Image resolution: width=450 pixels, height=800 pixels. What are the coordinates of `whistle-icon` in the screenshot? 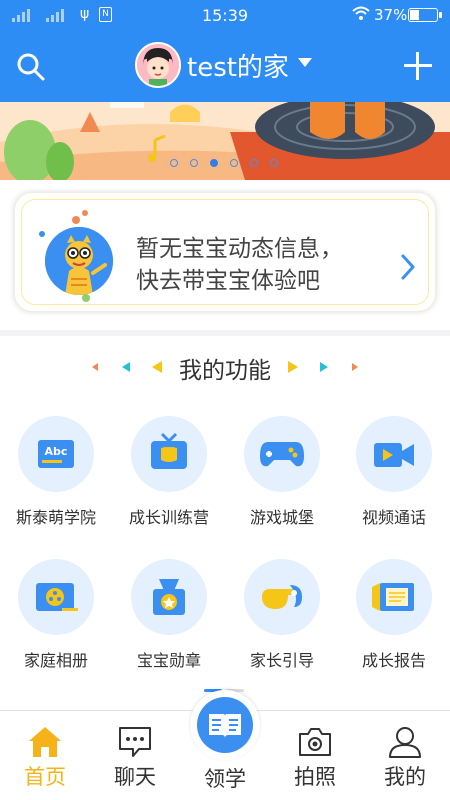 It's located at (282, 597).